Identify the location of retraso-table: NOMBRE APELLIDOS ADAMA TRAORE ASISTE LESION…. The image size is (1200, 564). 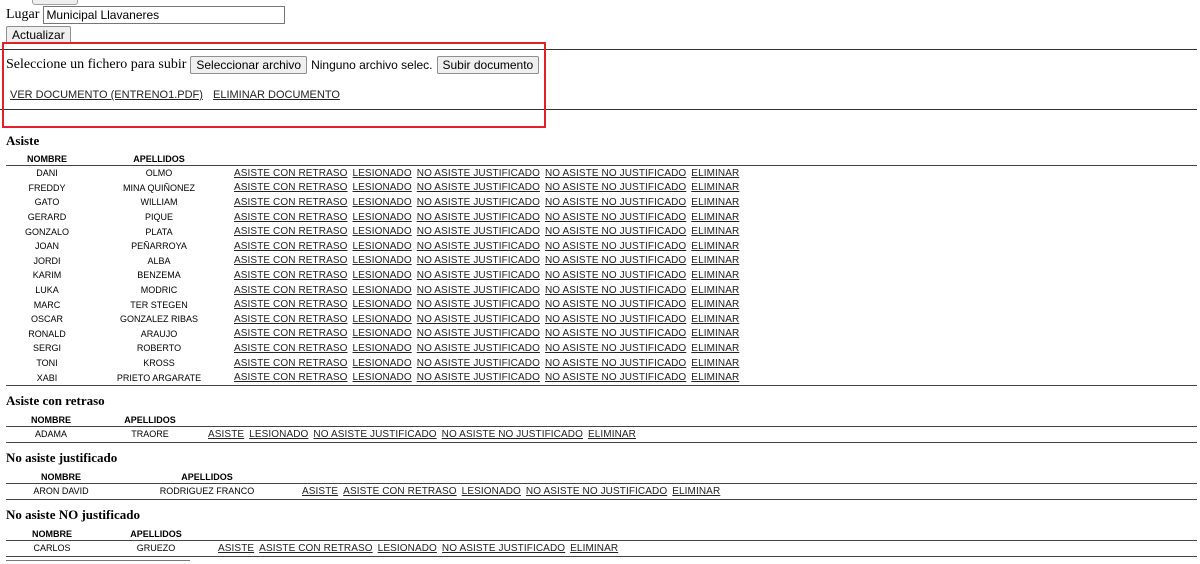
(601, 428).